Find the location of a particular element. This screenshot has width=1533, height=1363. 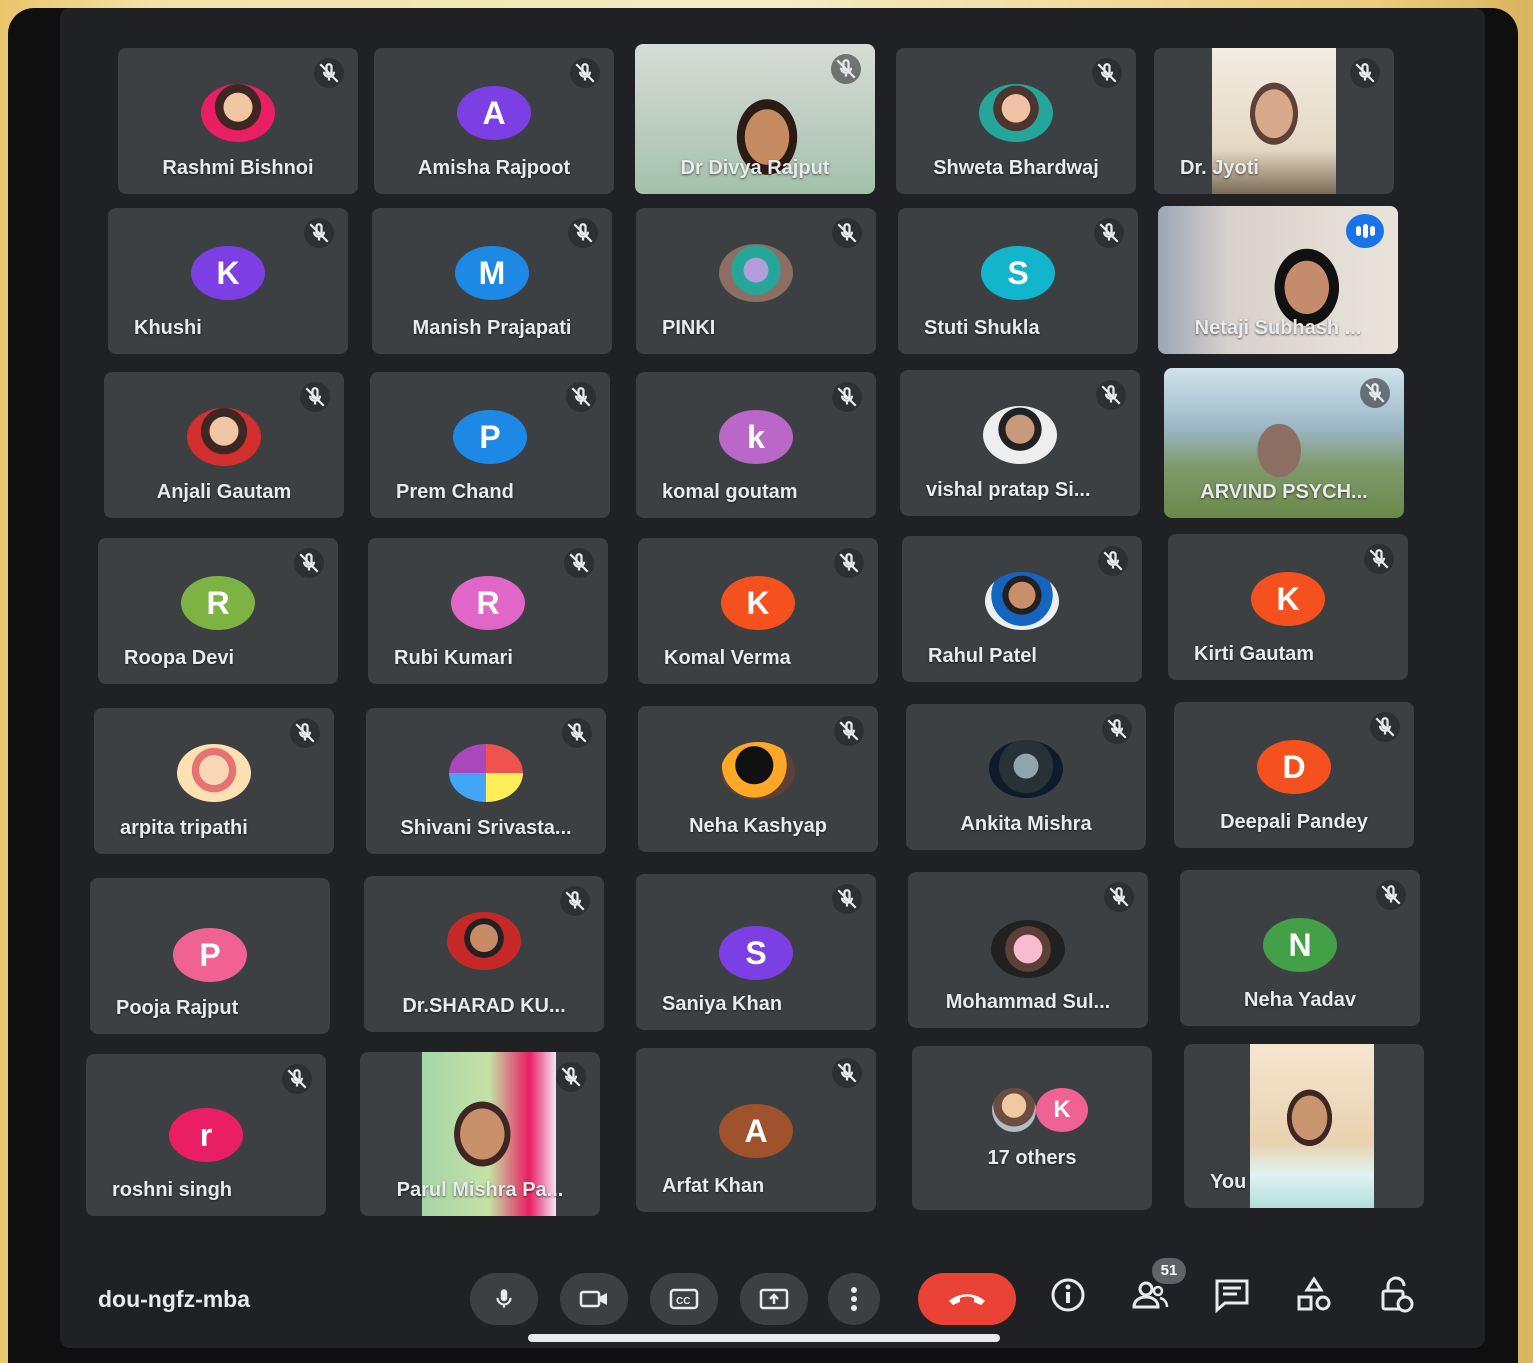

participant-name: Neha Yadav is located at coordinates (1300, 1000).